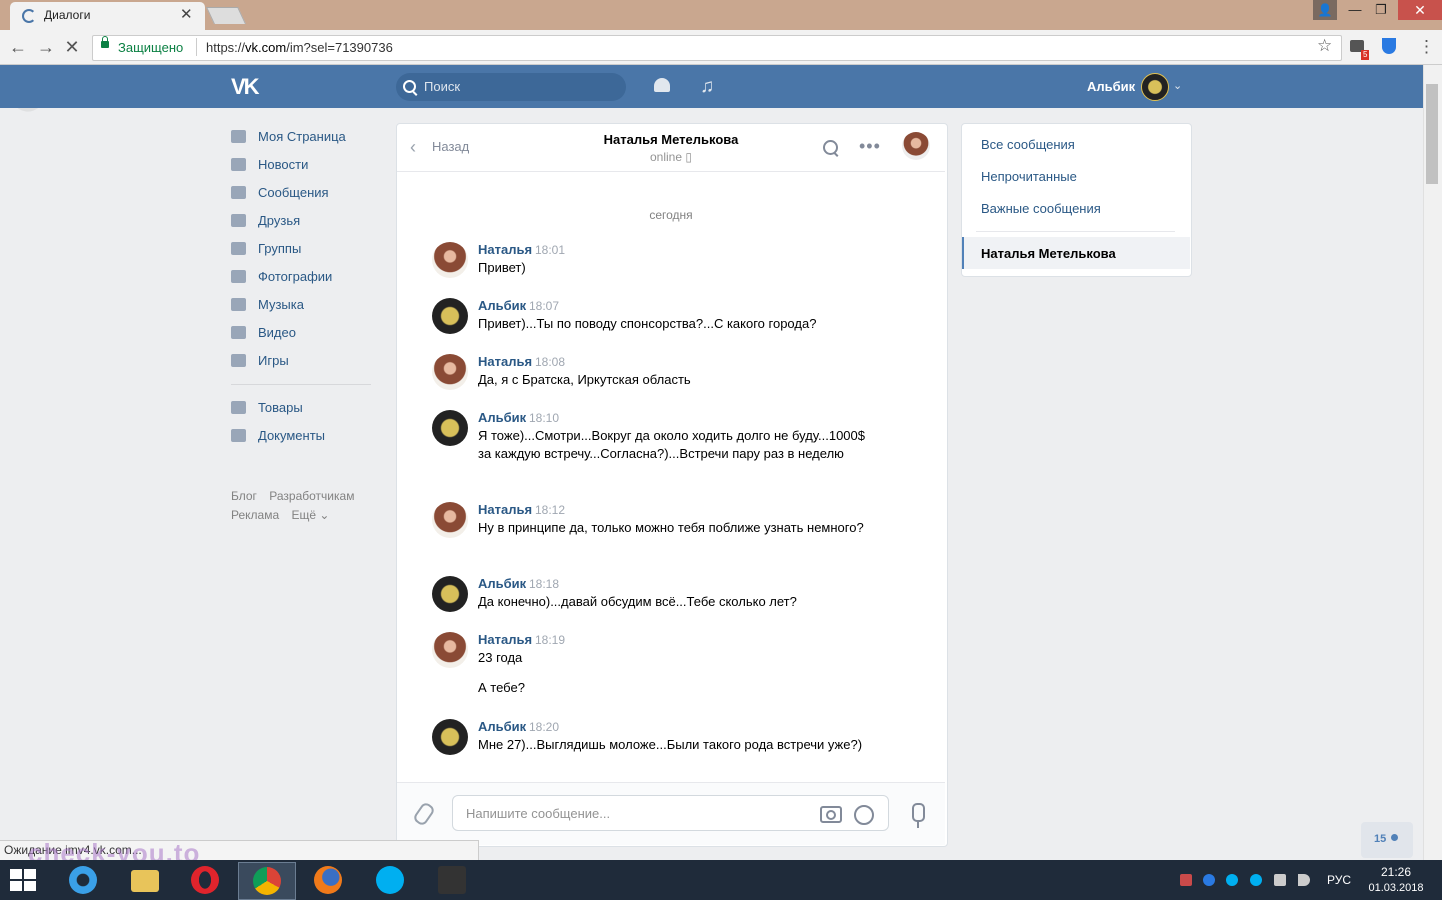 This screenshot has width=1442, height=900. I want to click on sidebar-item: Видео, so click(306, 333).